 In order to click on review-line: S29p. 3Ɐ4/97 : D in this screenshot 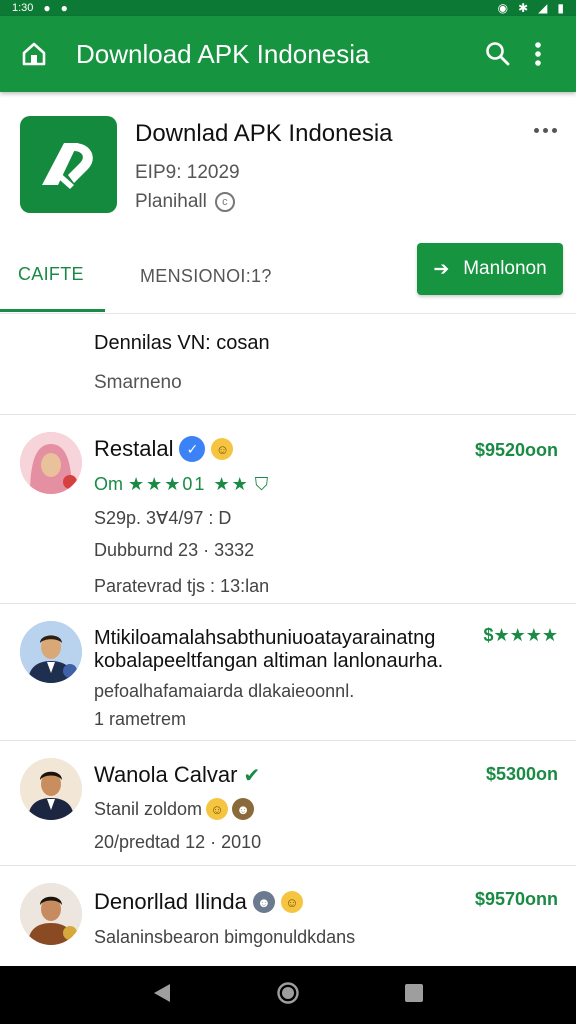, I will do `click(163, 518)`.